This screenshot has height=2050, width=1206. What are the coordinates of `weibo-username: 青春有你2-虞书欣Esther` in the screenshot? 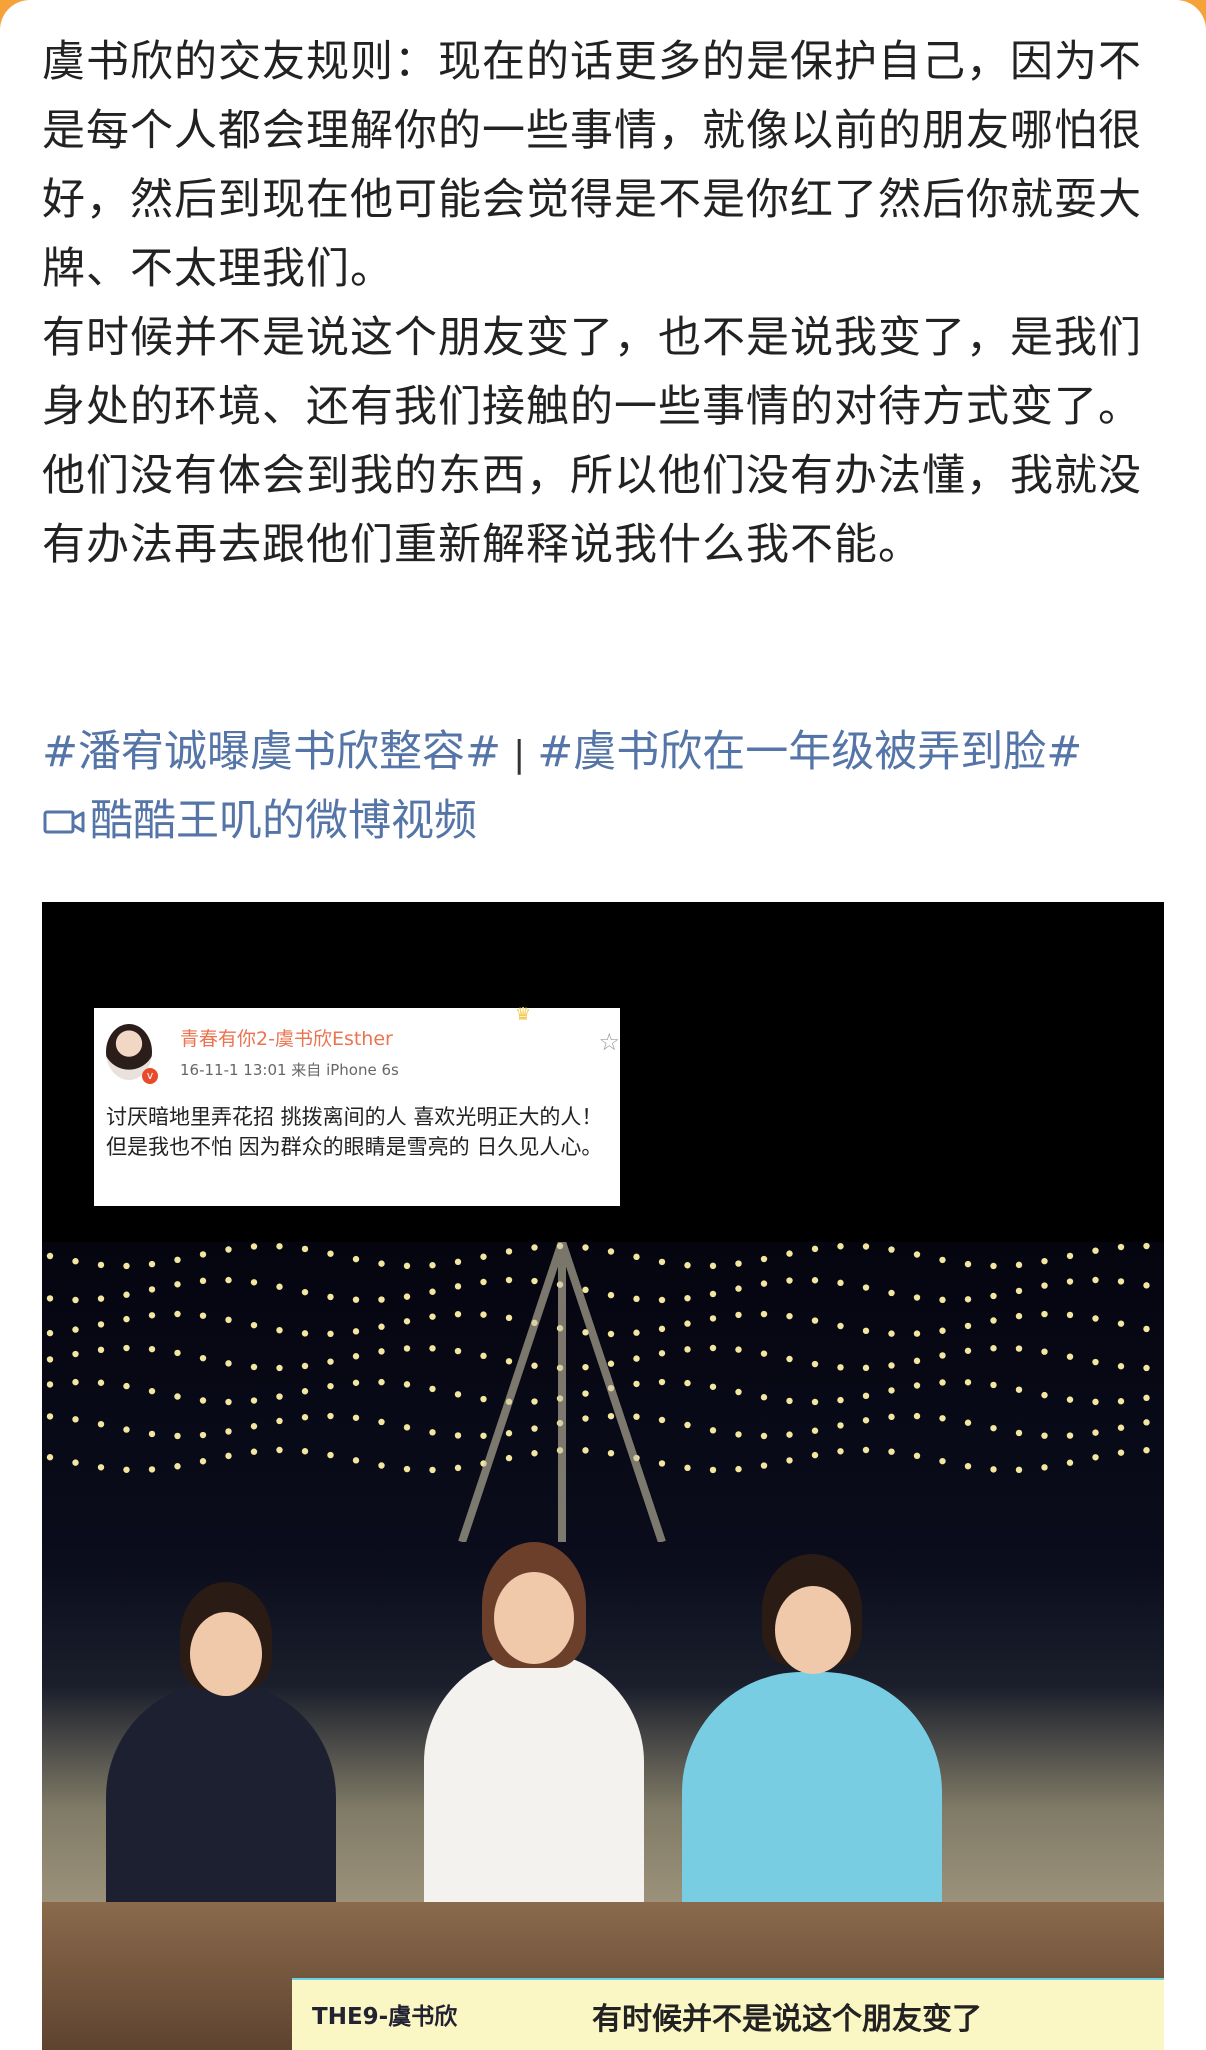 It's located at (286, 1039).